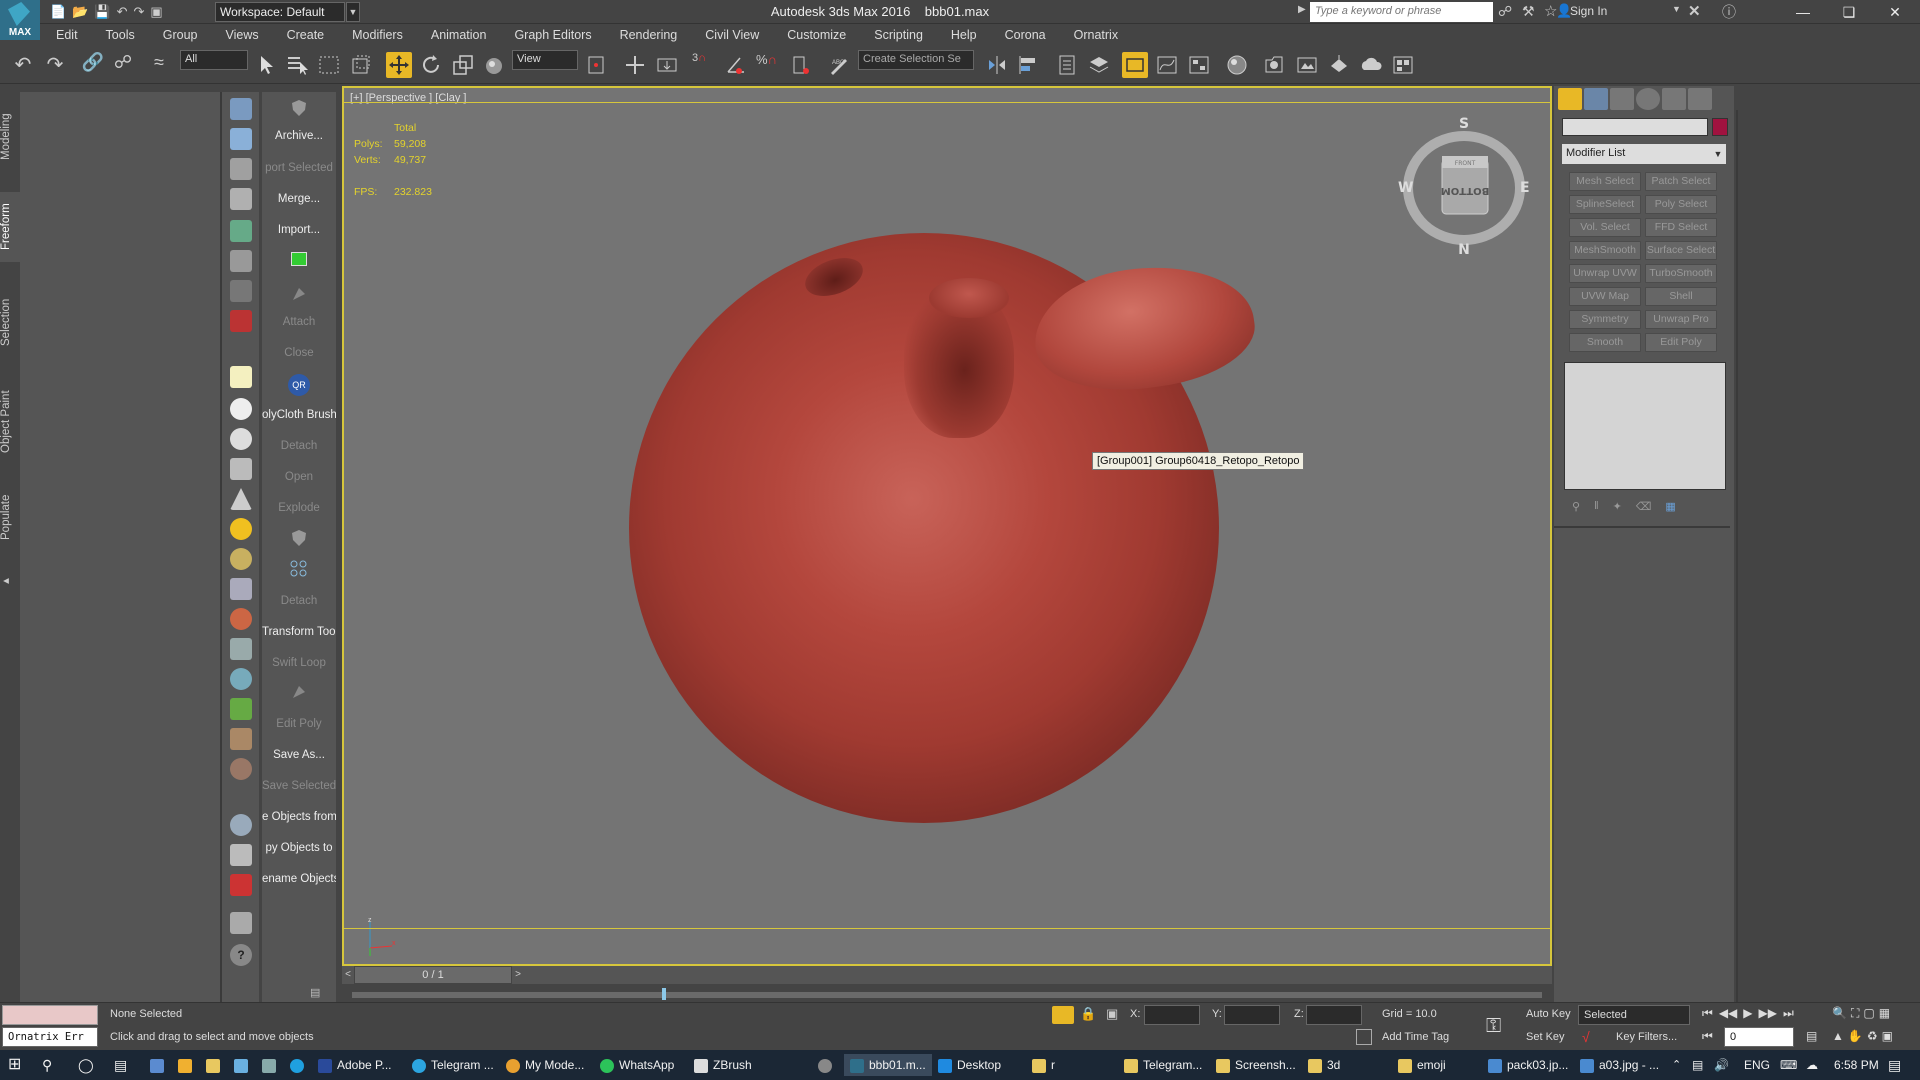 The image size is (1920, 1080). I want to click on particle-flow-icon, so click(241, 619).